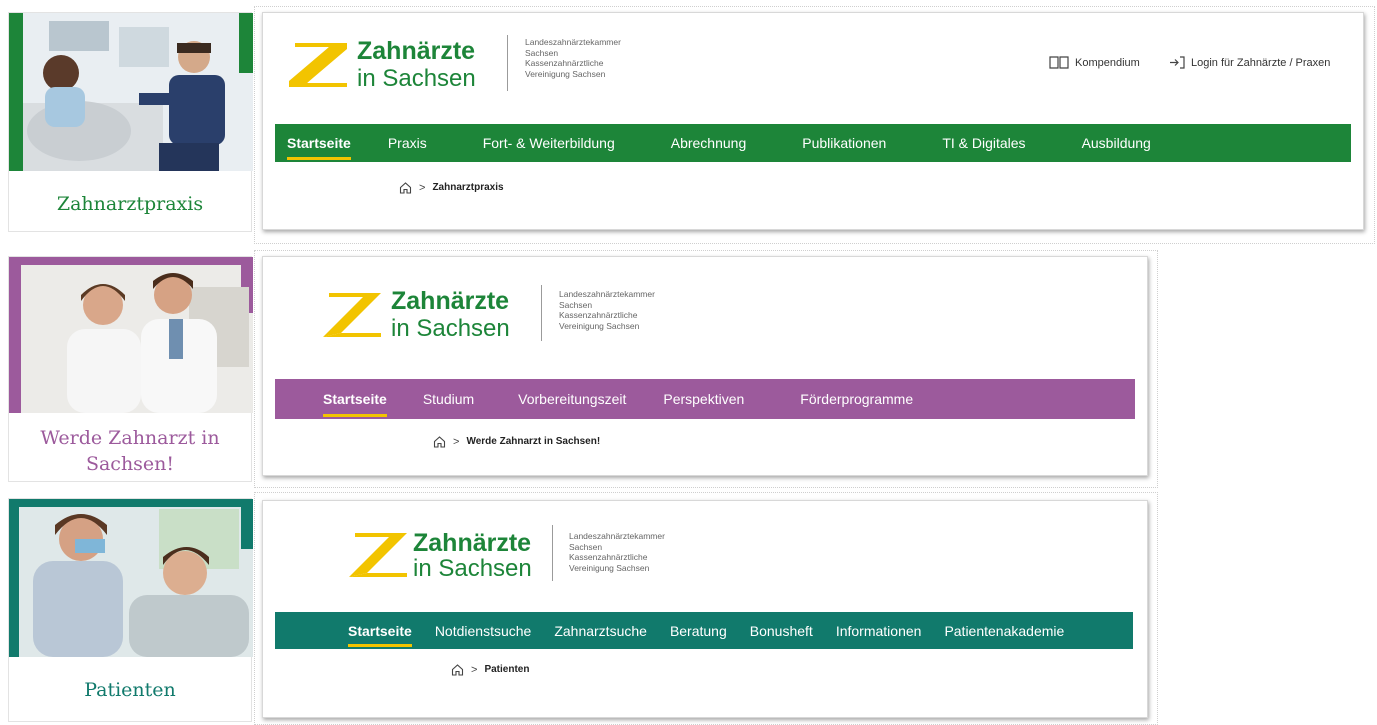 The height and width of the screenshot is (725, 1377). Describe the element at coordinates (879, 630) in the screenshot. I see `nav-informationen: Informationen` at that location.